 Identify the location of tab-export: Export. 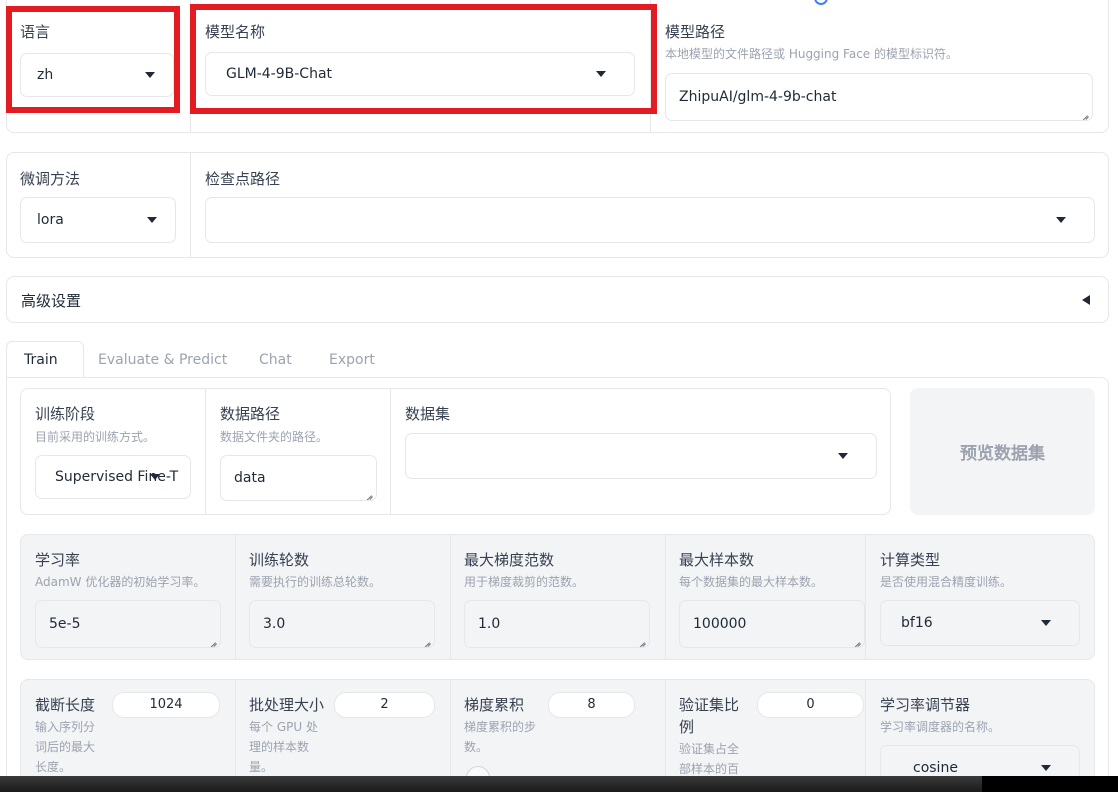
(352, 360).